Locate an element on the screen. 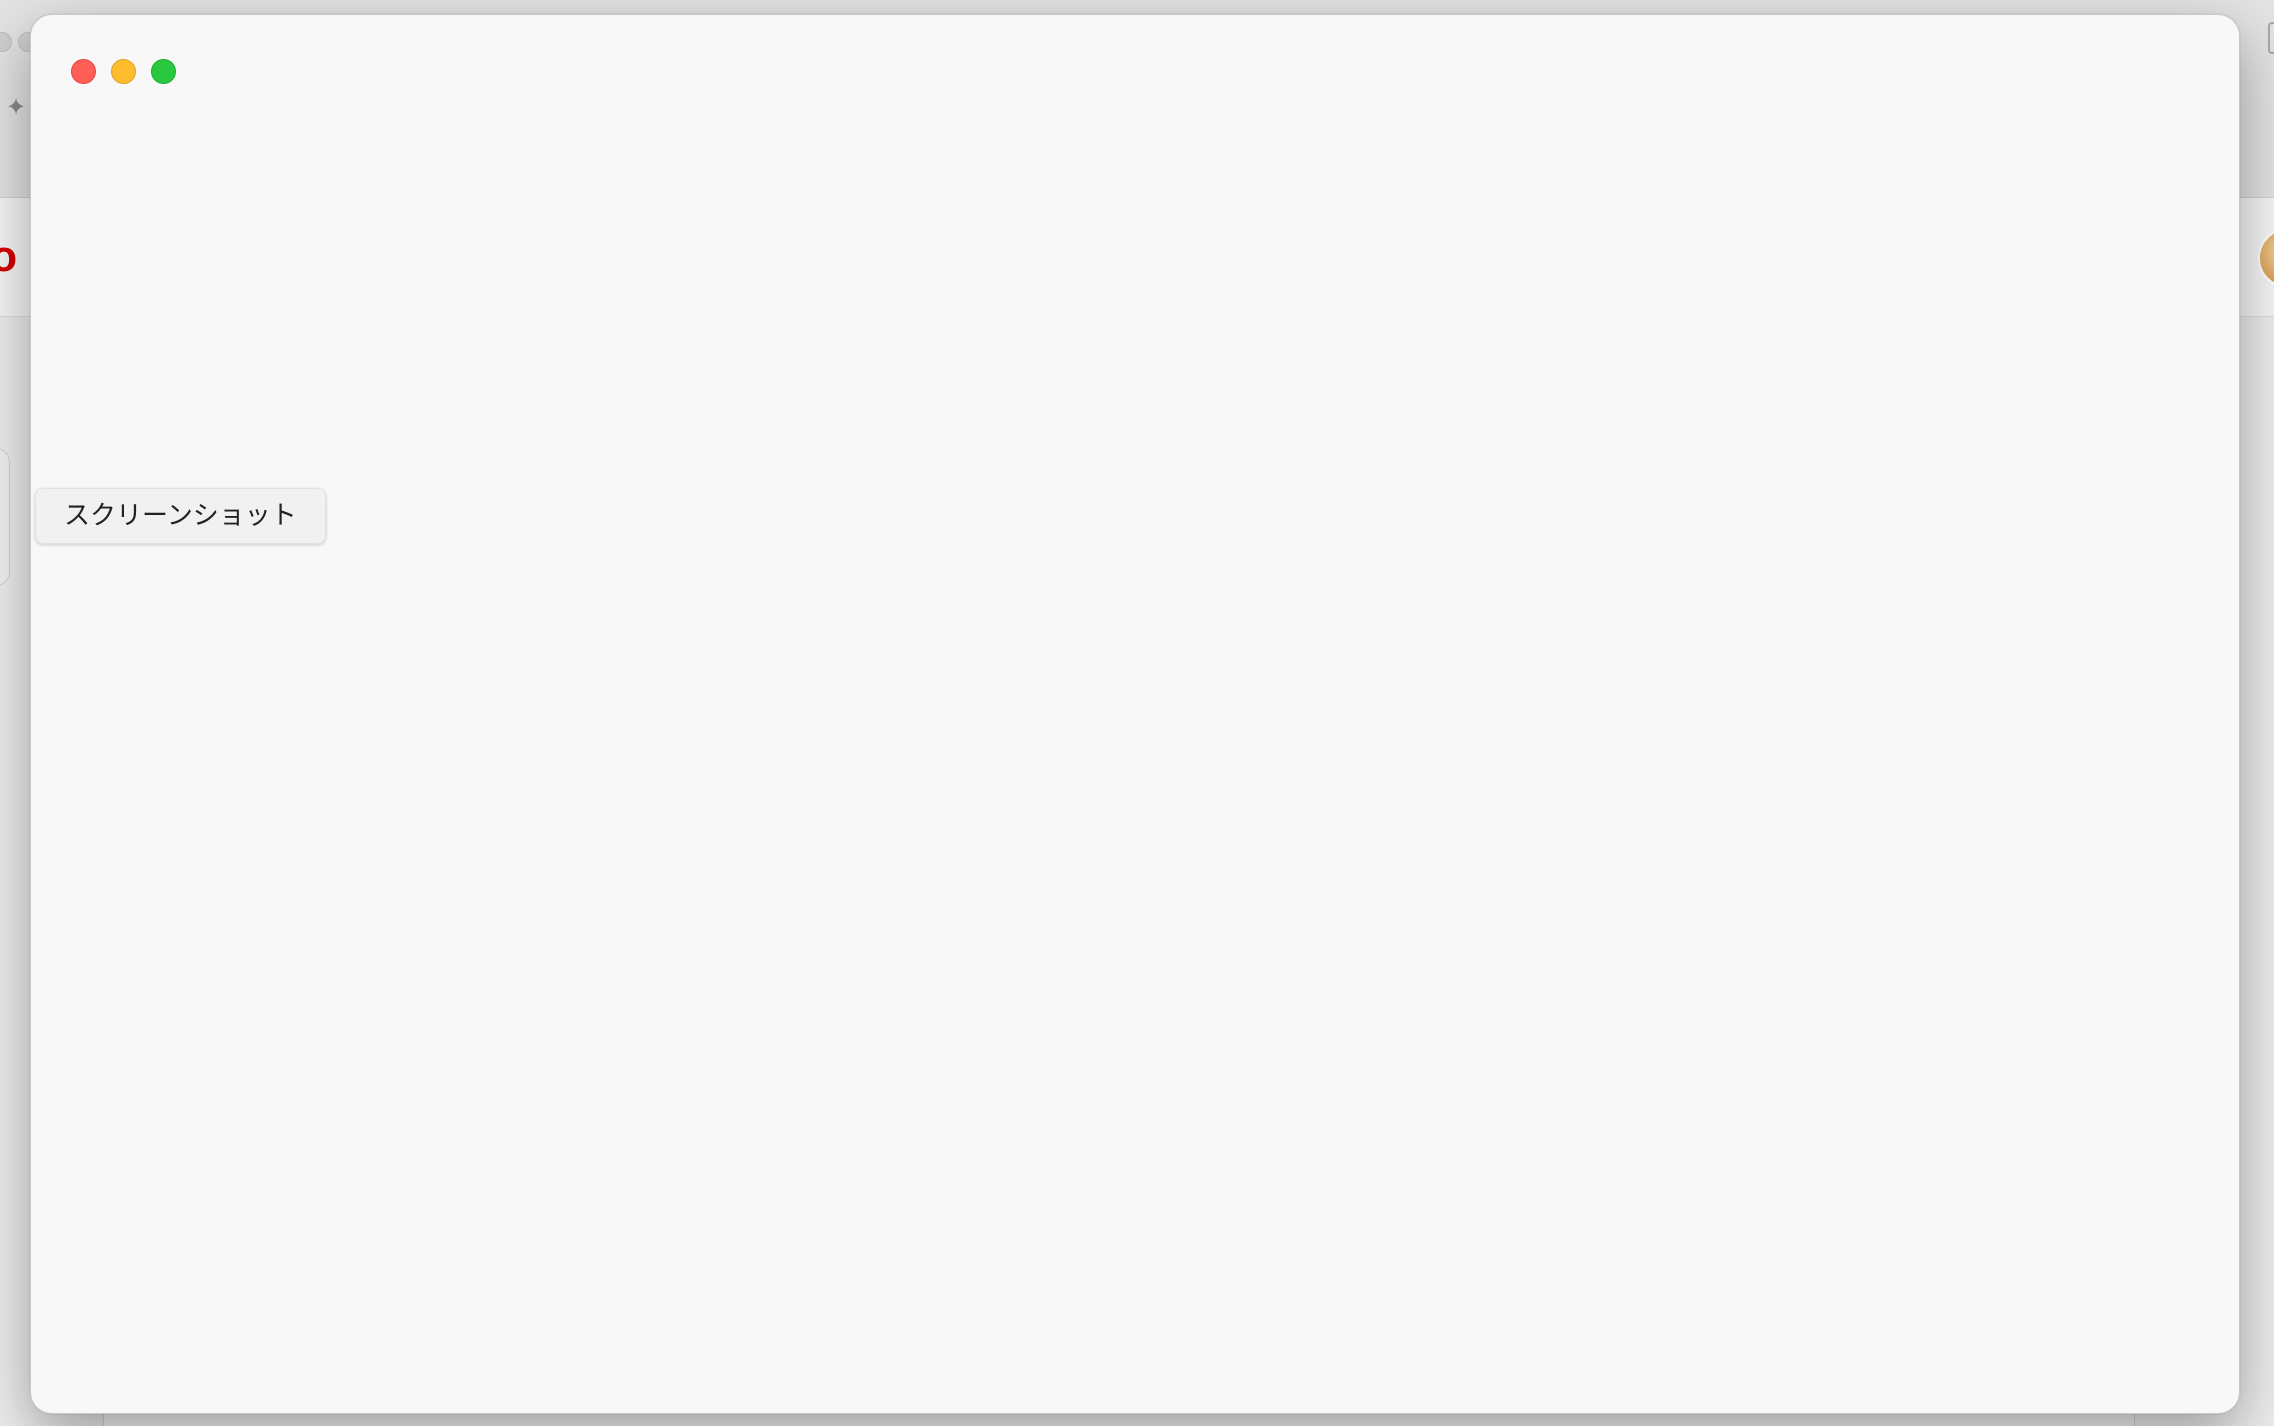 This screenshot has width=2274, height=1426. close-window-button is located at coordinates (83, 71).